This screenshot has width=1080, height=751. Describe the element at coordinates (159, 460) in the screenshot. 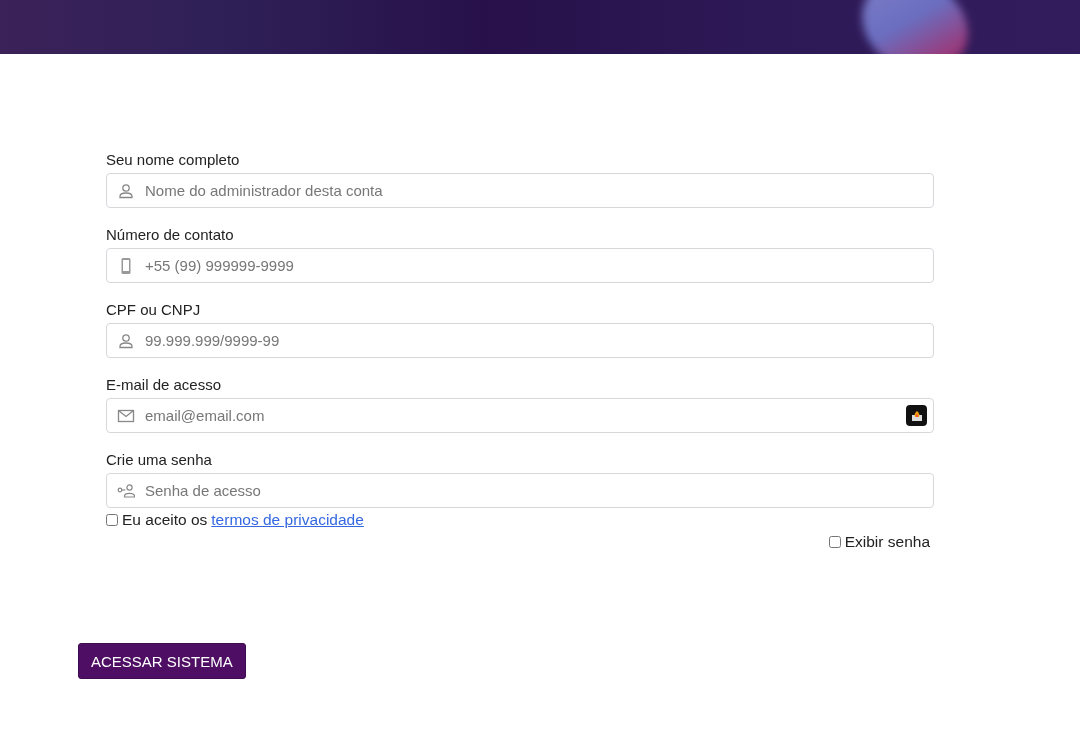

I see `field-label: Crie uma senha` at that location.